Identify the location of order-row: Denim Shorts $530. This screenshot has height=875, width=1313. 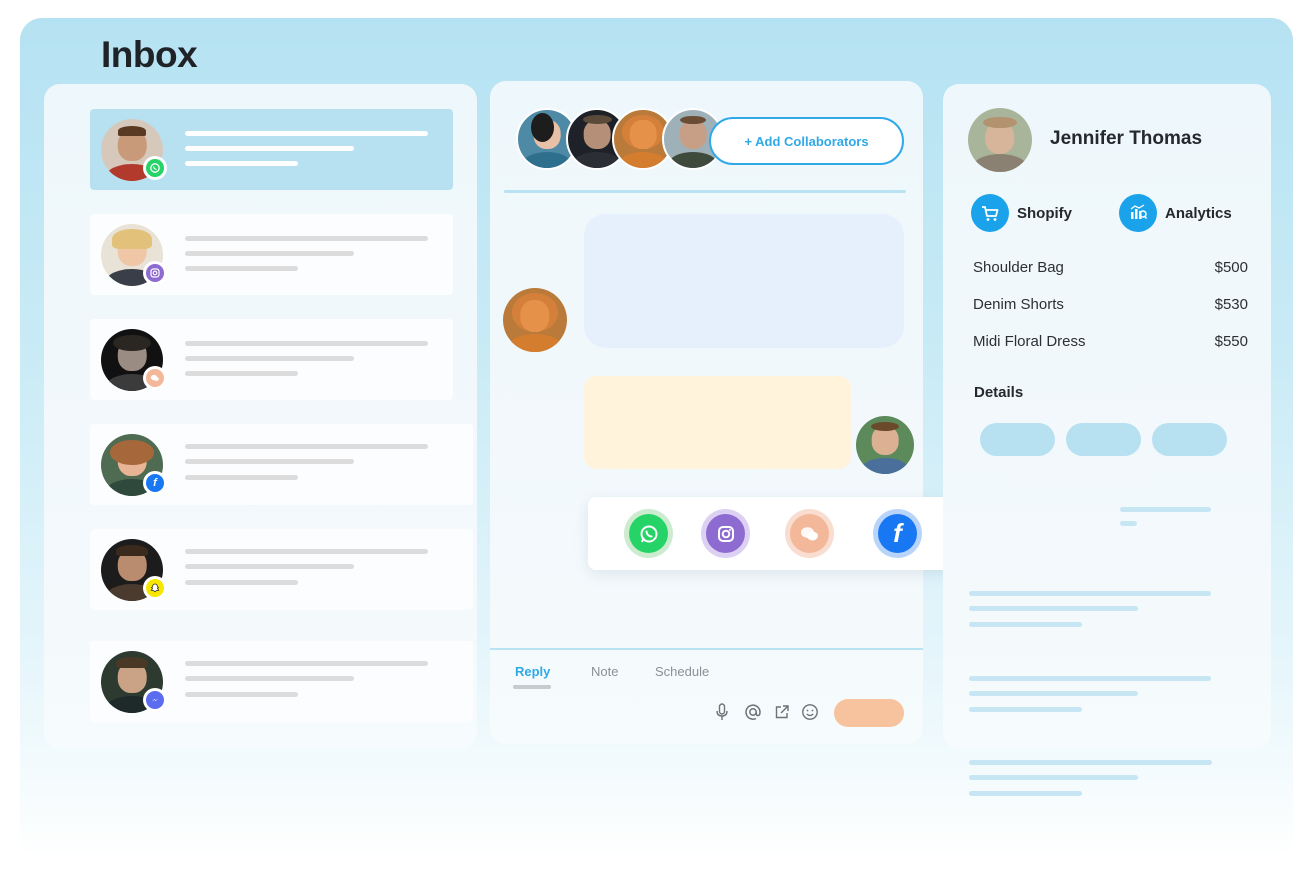
(1110, 304).